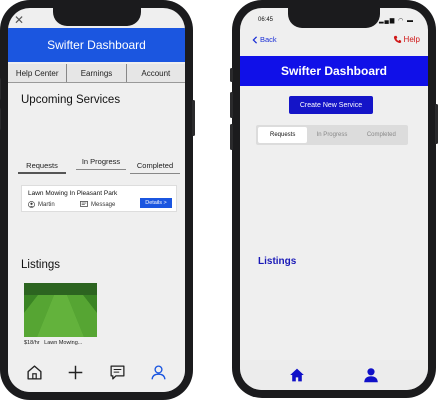  I want to click on segmented-control: Requests In Progress Completed, so click(332, 135).